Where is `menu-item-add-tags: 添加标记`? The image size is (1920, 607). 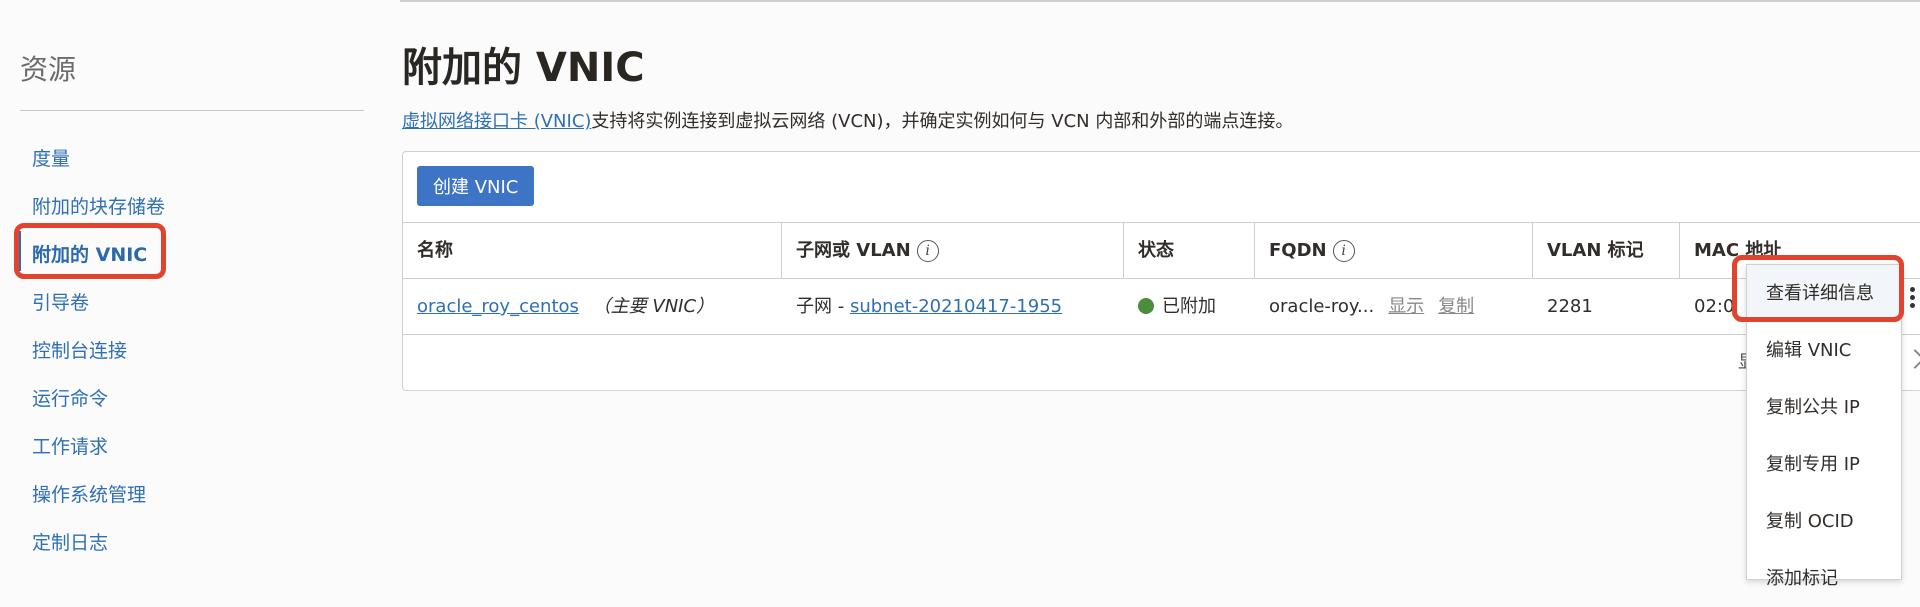 menu-item-add-tags: 添加标记 is located at coordinates (1824, 578).